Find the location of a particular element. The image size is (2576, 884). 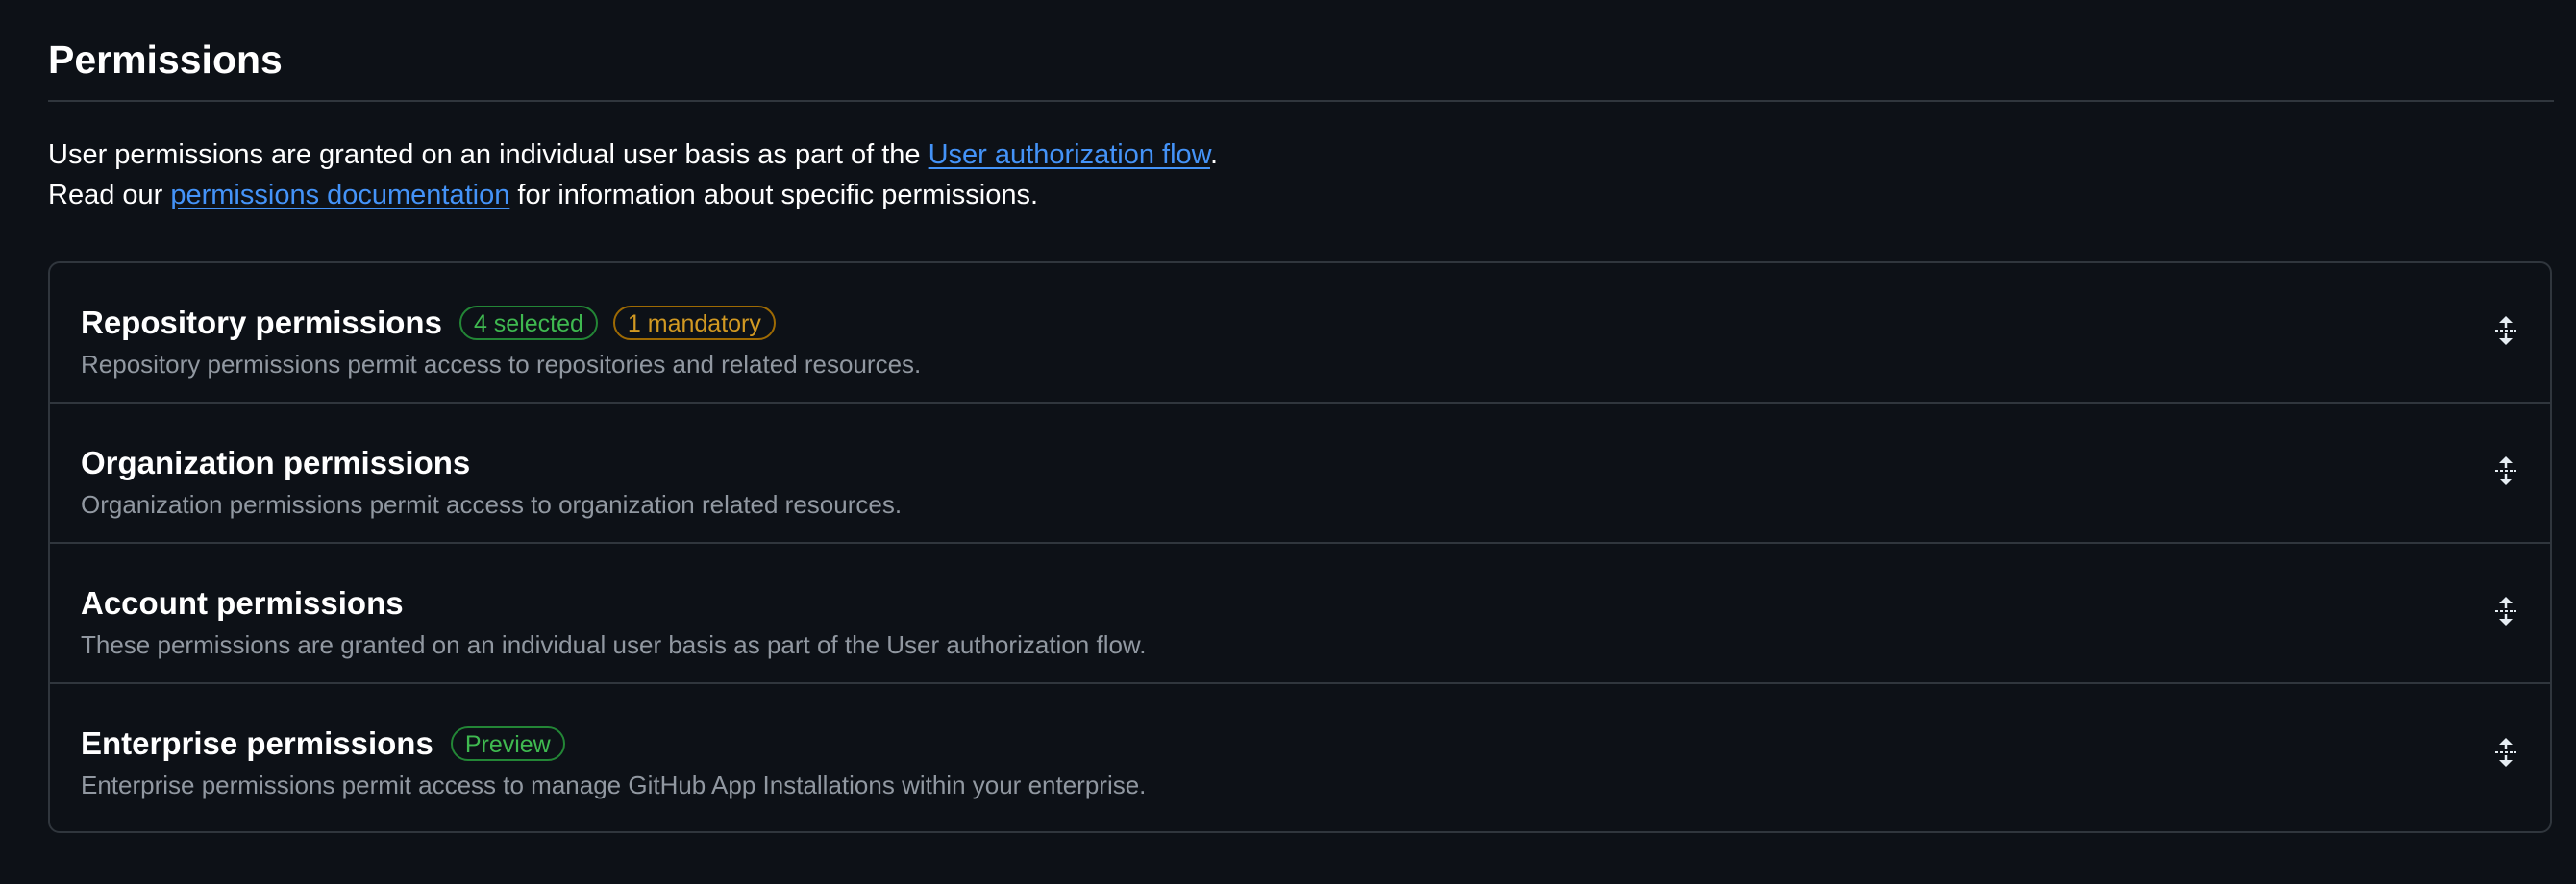

user-authorization-flow-link: User authorization flow is located at coordinates (1070, 154).